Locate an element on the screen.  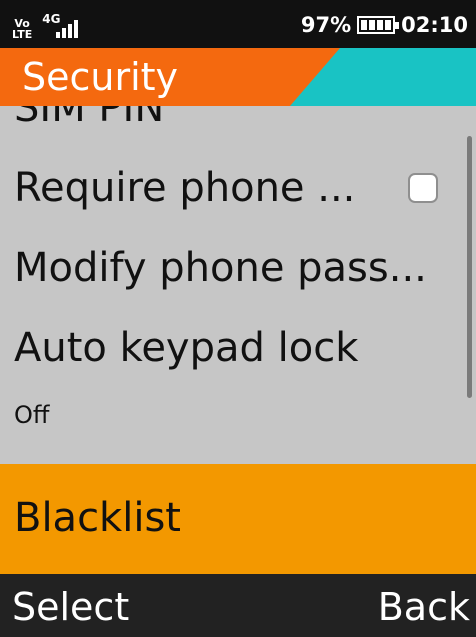
auto-keypad-lock-value: Off is located at coordinates (32, 415).